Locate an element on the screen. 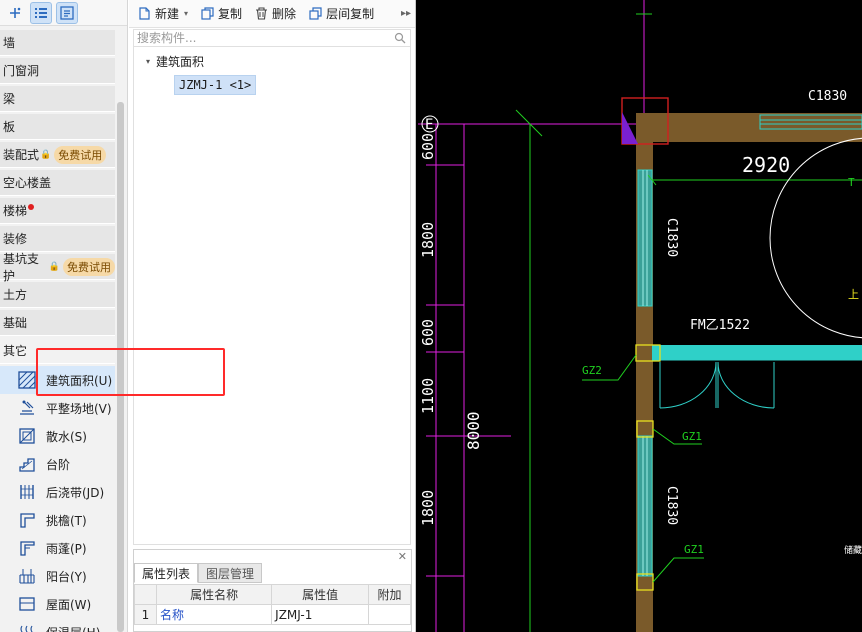 The image size is (862, 632). category-label: 板 is located at coordinates (9, 127).